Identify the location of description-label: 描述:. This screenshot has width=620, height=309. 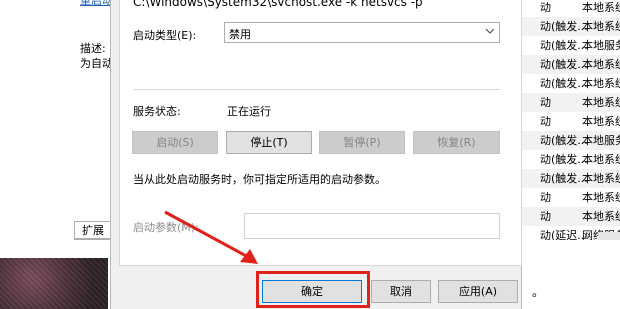
(93, 48).